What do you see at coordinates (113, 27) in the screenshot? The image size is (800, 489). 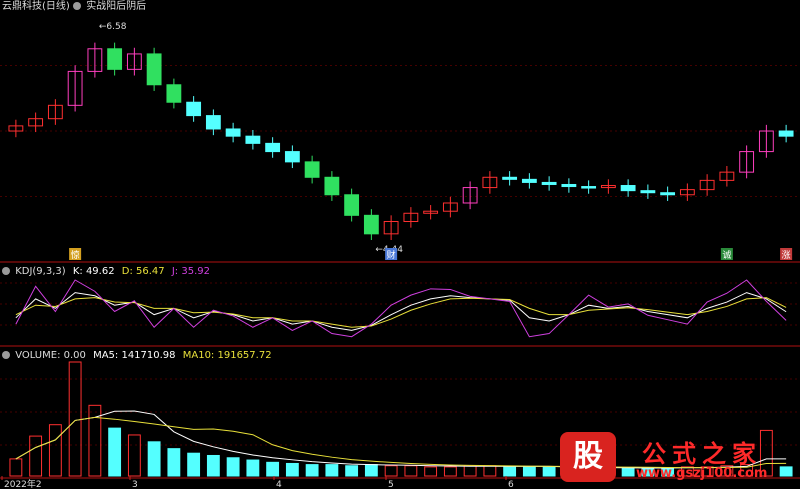 I see `high-price-label: ←6.58` at bounding box center [113, 27].